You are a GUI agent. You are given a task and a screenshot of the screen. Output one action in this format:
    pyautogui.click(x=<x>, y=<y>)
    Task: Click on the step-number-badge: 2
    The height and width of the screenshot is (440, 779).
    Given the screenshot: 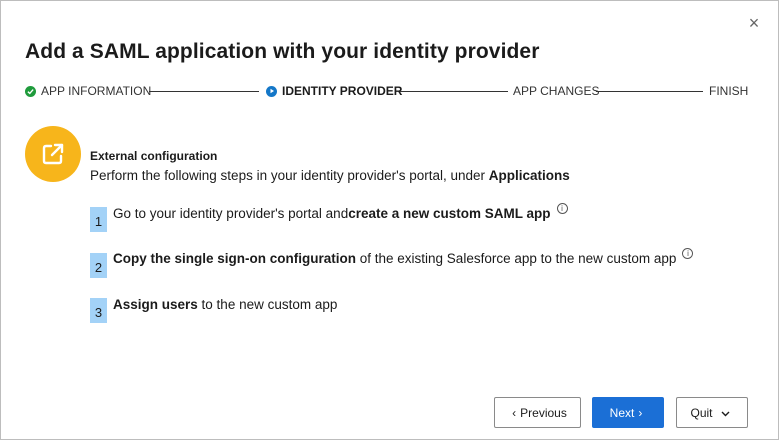 What is the action you would take?
    pyautogui.click(x=98, y=265)
    